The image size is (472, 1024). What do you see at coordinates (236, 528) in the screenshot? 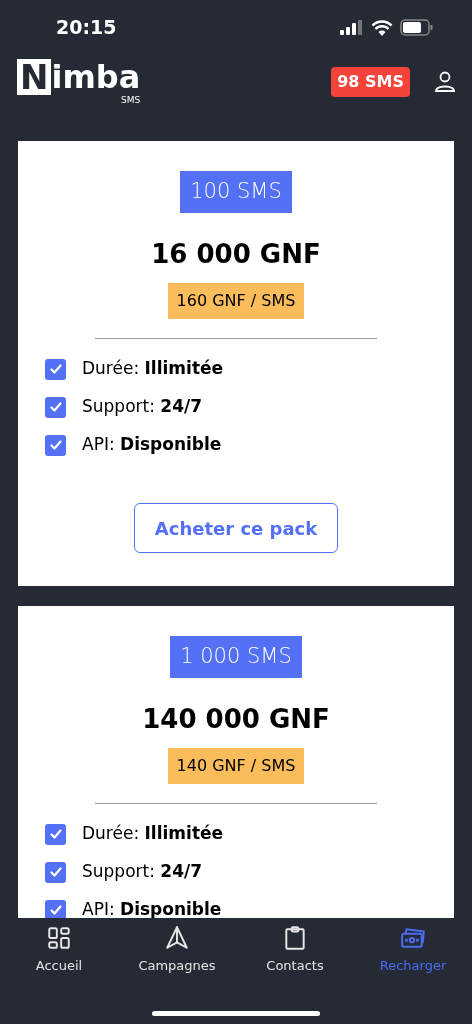
I see `buy-button: Acheter ce pack` at bounding box center [236, 528].